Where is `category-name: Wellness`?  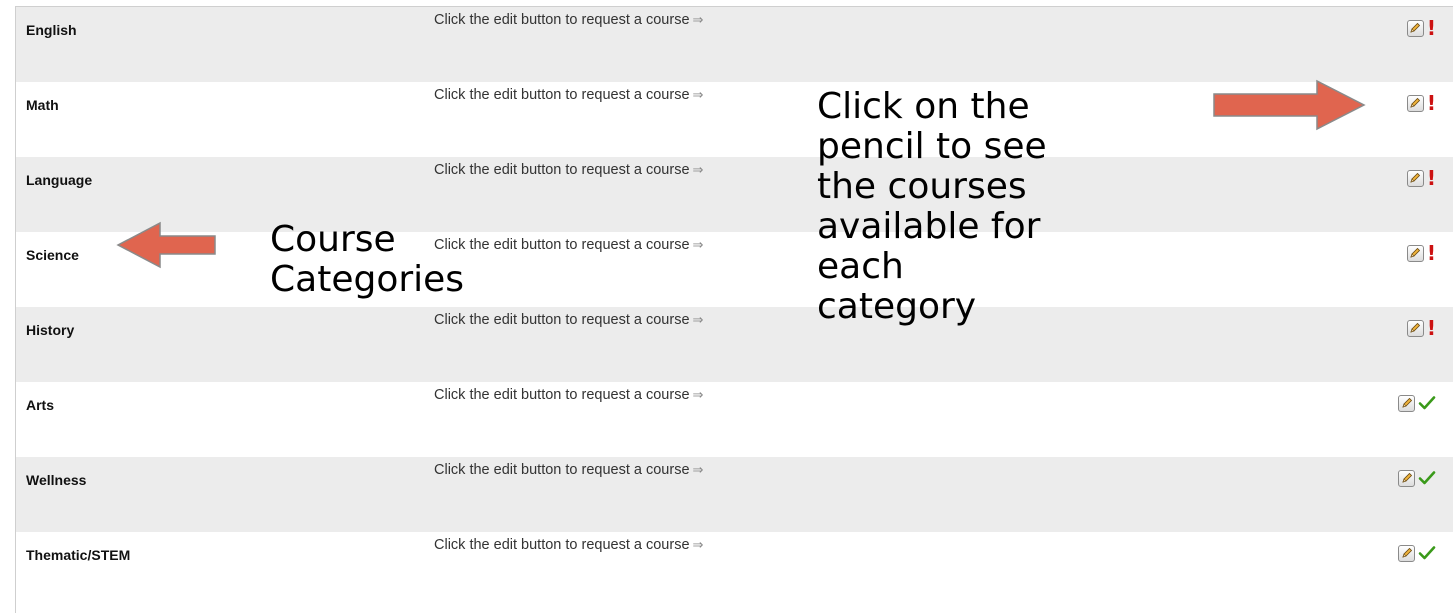 category-name: Wellness is located at coordinates (56, 480).